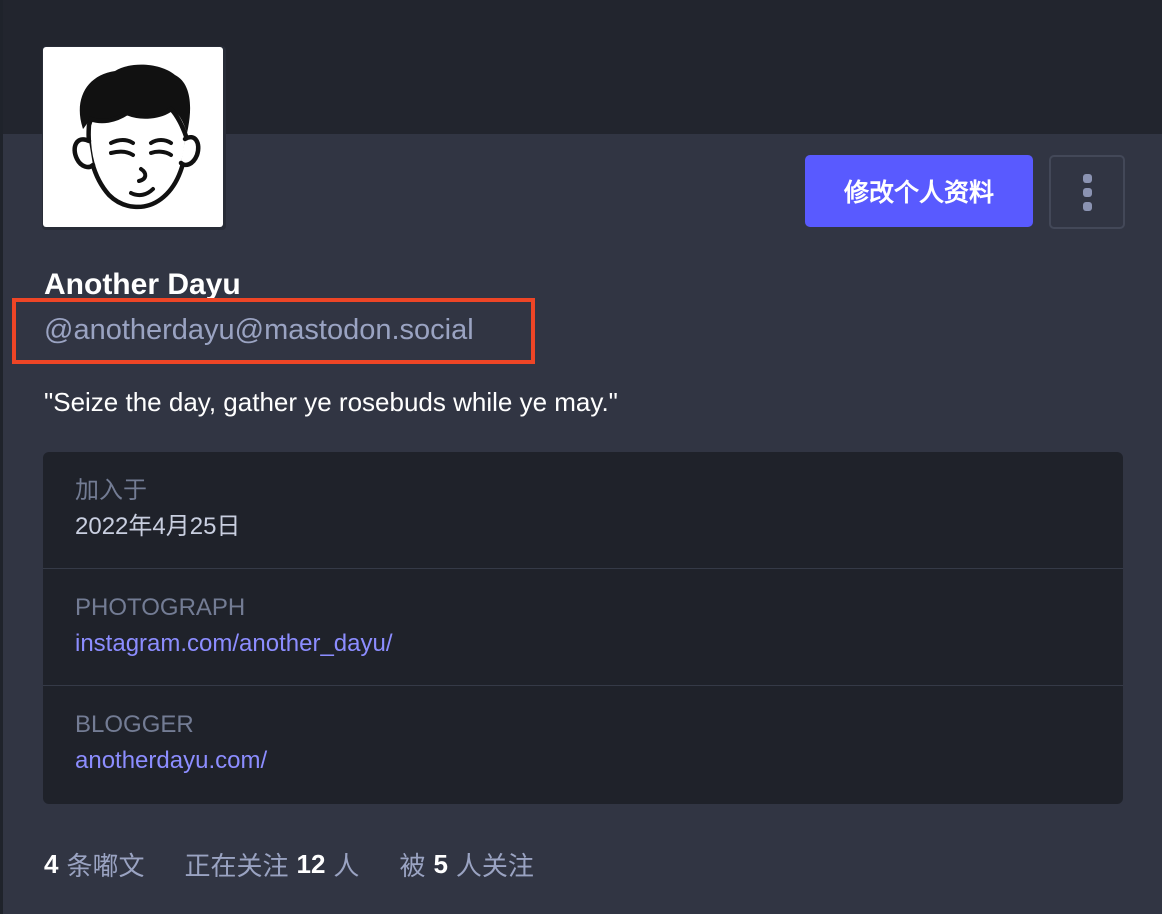 This screenshot has height=914, width=1162. I want to click on cartoon-face-avatar-icon, so click(136, 136).